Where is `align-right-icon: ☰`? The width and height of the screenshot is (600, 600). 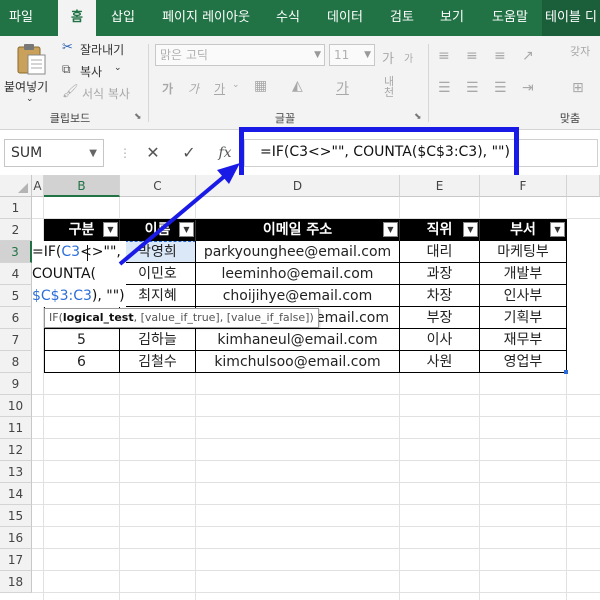
align-right-icon: ☰ is located at coordinates (500, 88).